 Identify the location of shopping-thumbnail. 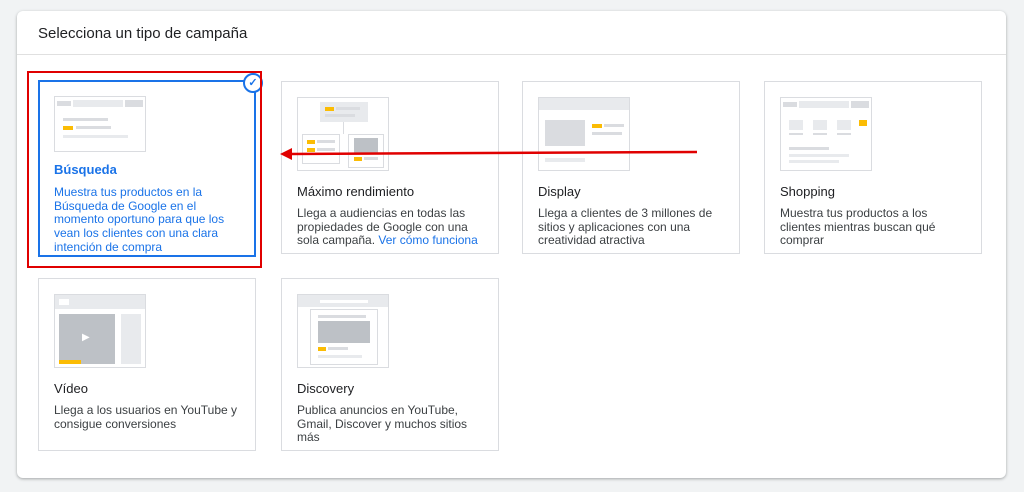
(826, 134).